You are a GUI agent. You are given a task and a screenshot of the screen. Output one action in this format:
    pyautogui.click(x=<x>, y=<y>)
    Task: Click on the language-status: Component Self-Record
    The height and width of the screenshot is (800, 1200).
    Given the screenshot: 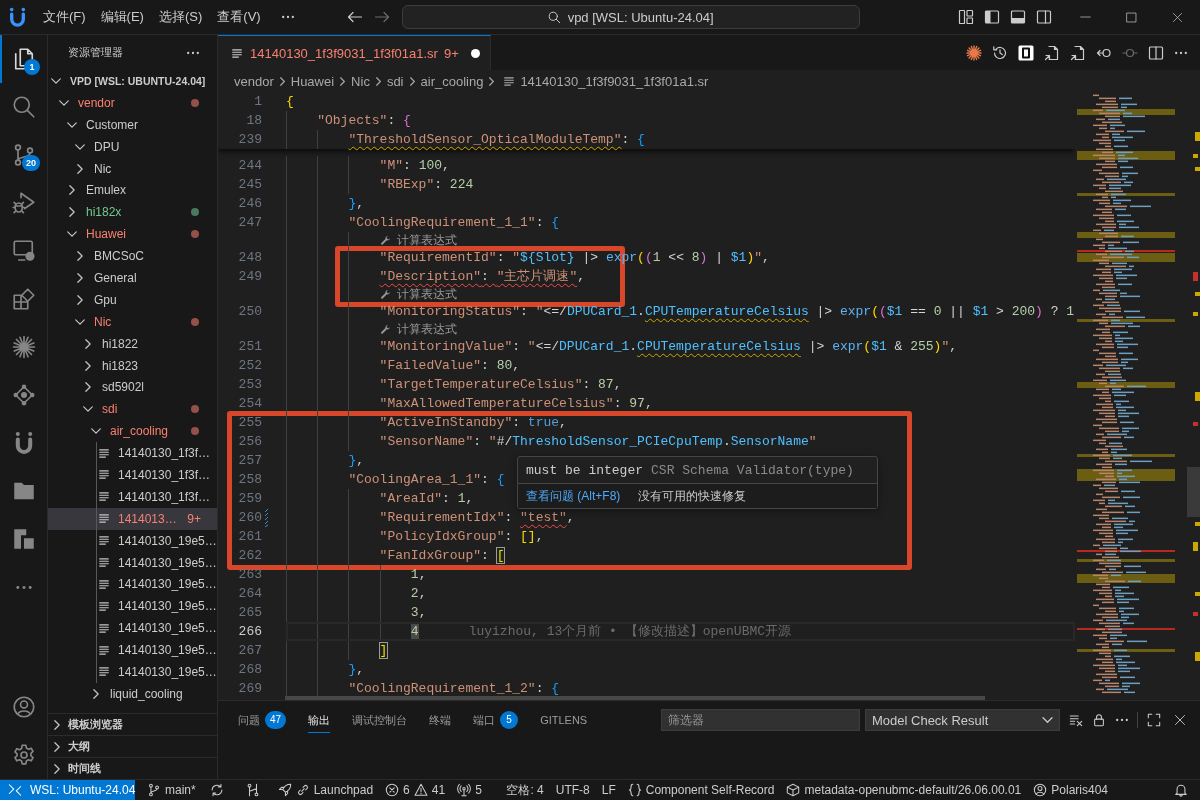 What is the action you would take?
    pyautogui.click(x=701, y=790)
    